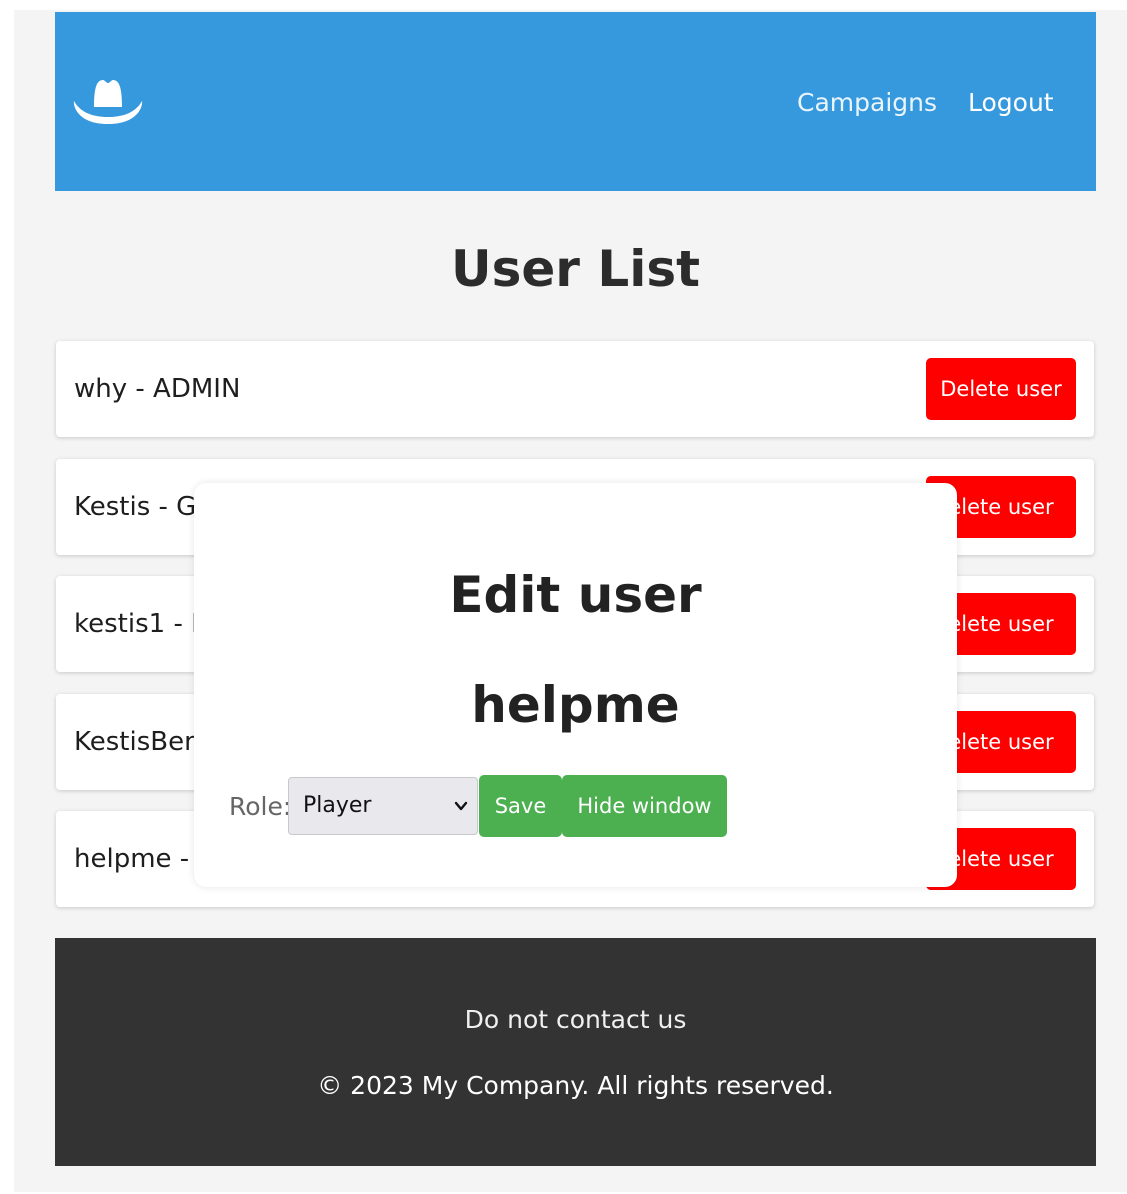  Describe the element at coordinates (575, 705) in the screenshot. I see `modal-username: helpme` at that location.